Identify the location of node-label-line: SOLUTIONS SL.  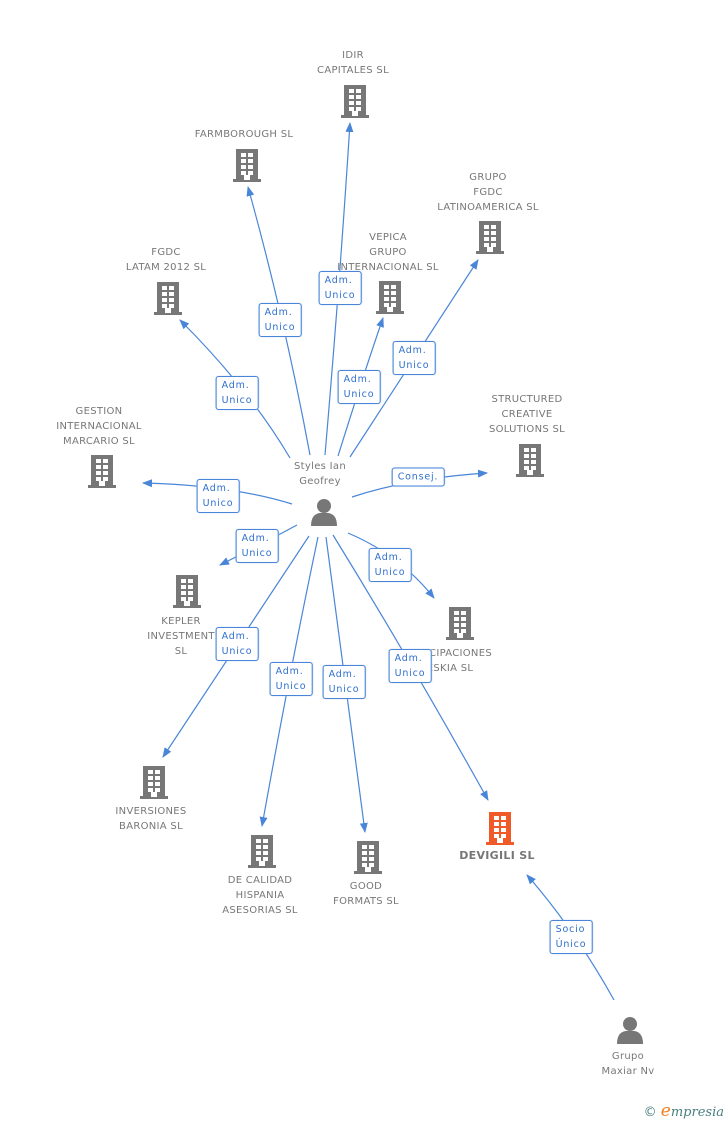
(527, 429).